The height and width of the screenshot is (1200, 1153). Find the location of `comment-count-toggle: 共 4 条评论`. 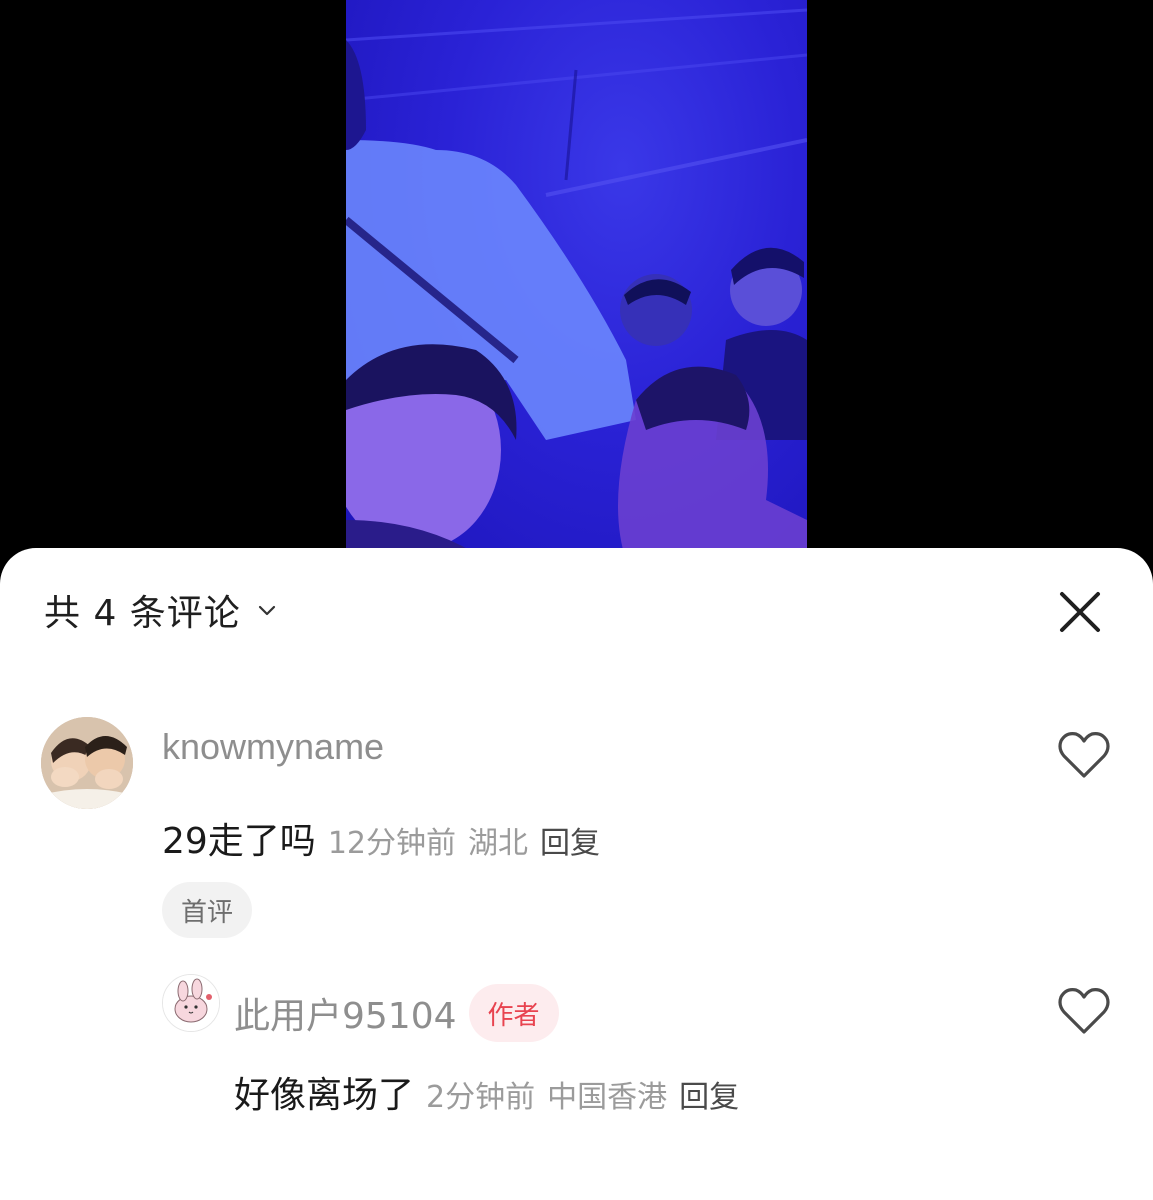

comment-count-toggle: 共 4 条评论 is located at coordinates (161, 610).